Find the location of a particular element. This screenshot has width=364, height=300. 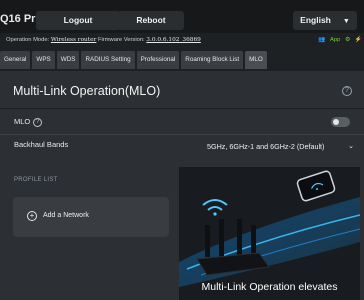

operation-mode-label: Operation Mode: is located at coordinates (28, 40).